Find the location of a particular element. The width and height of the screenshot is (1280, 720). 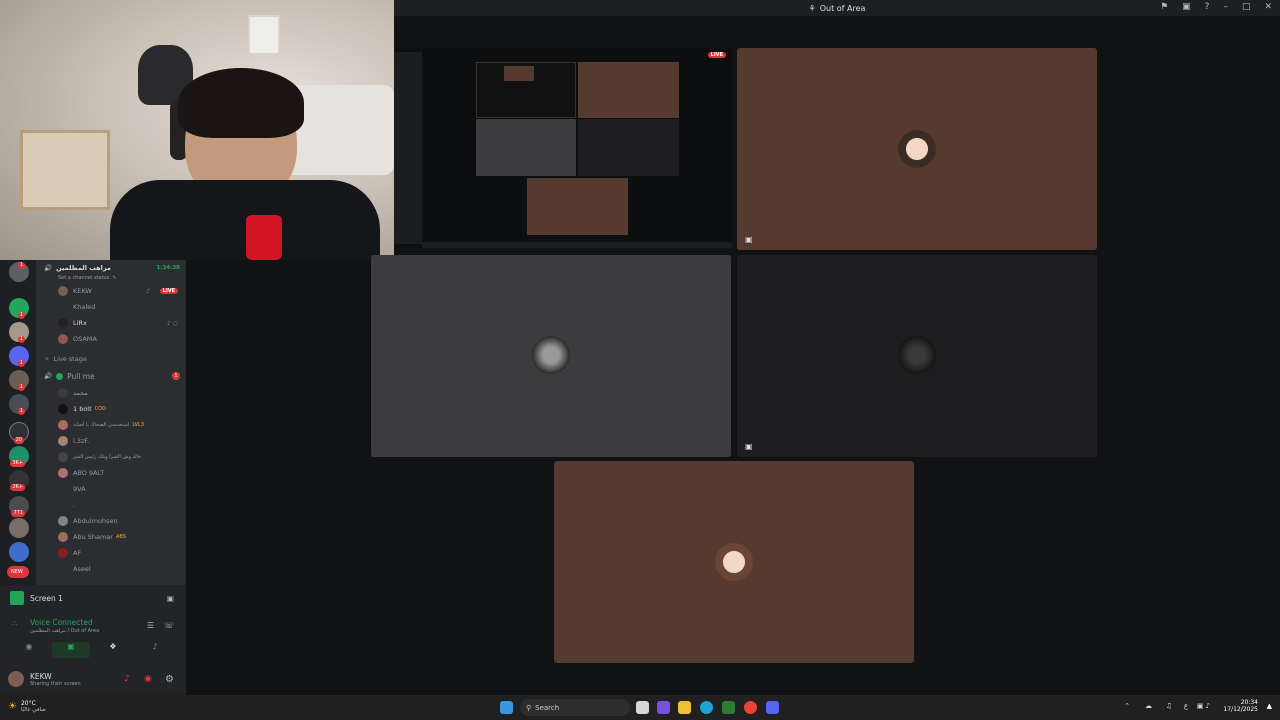

task-view-icon is located at coordinates (642, 707).